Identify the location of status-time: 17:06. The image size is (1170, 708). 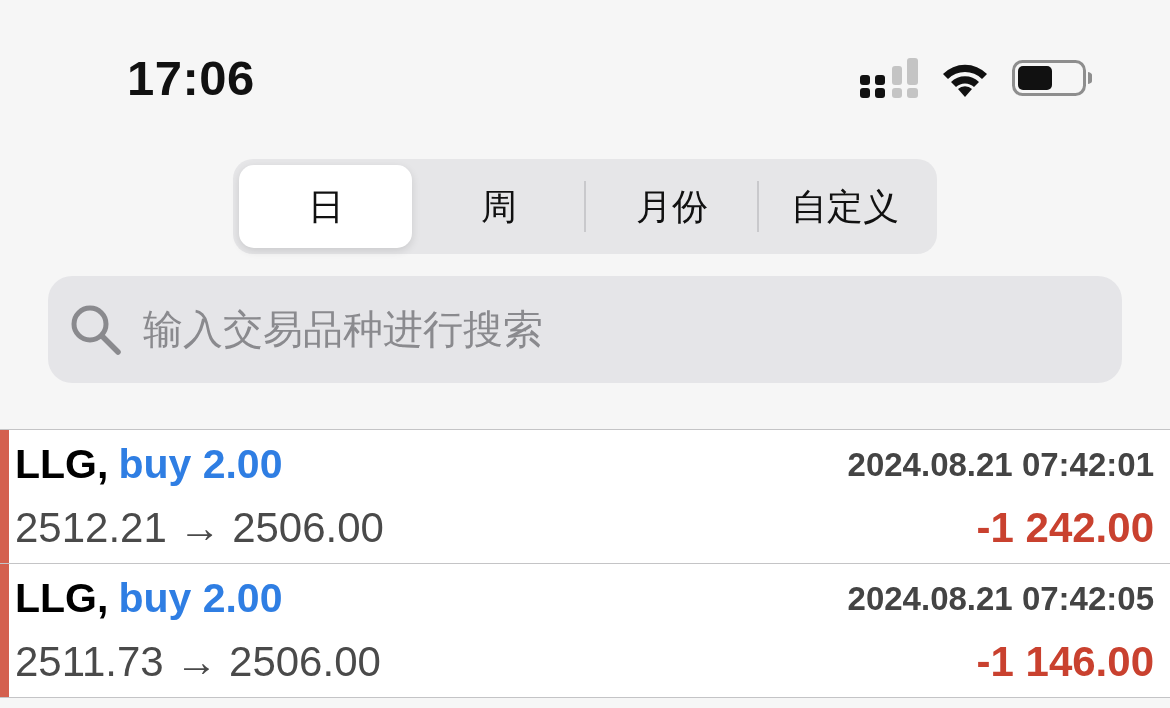
(191, 78).